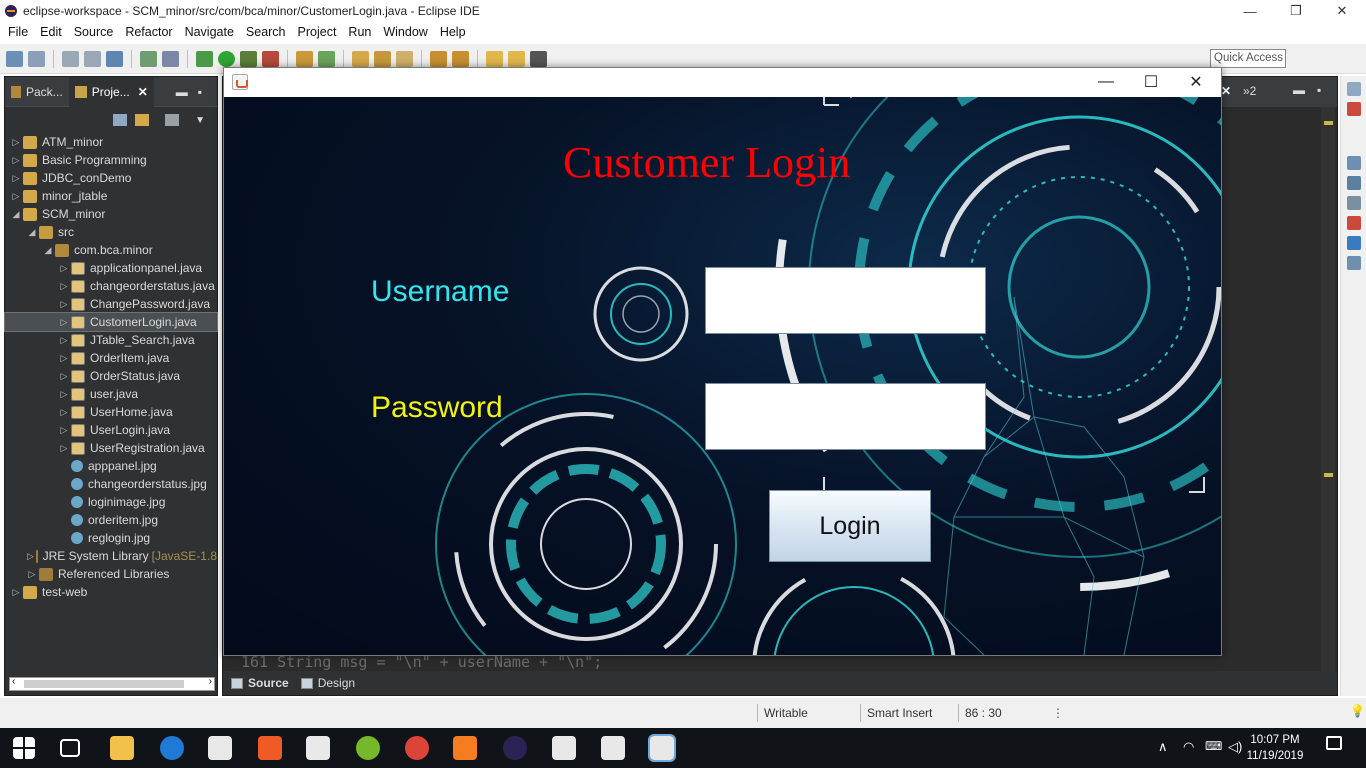 The width and height of the screenshot is (1366, 768). Describe the element at coordinates (170, 58) in the screenshot. I see `skip-breakpoints-icon` at that location.